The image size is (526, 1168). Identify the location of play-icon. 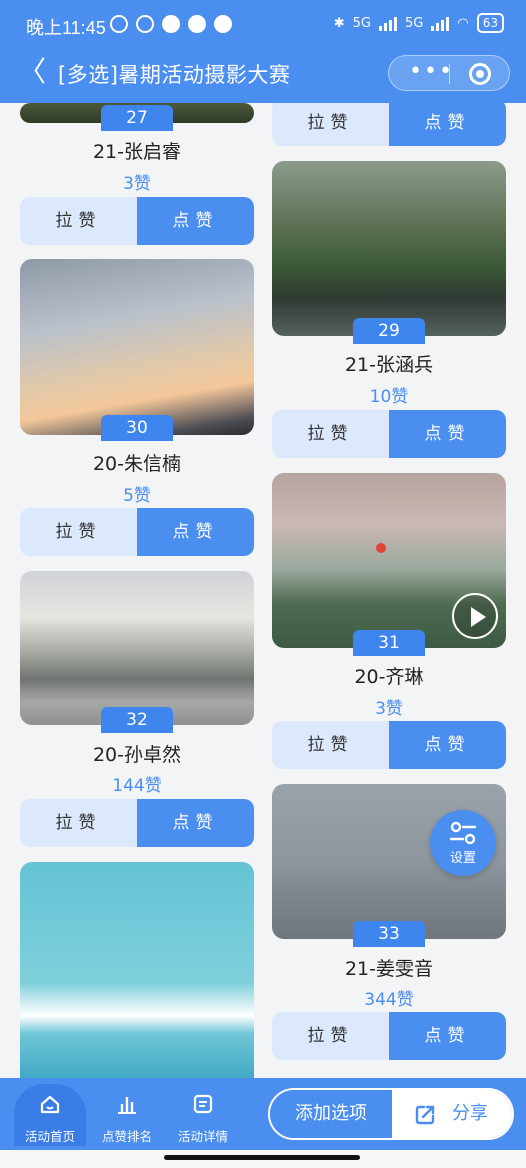
(475, 616).